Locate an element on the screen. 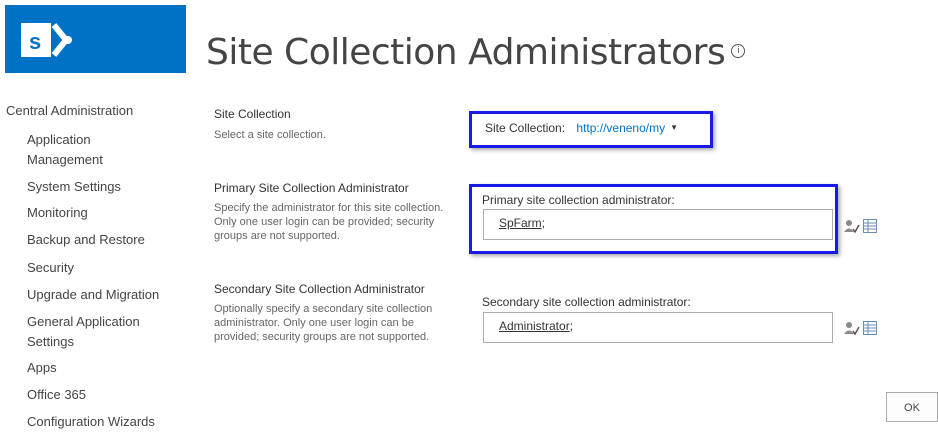 The width and height of the screenshot is (938, 432). page-title: Site Collection Administrators i is located at coordinates (476, 52).